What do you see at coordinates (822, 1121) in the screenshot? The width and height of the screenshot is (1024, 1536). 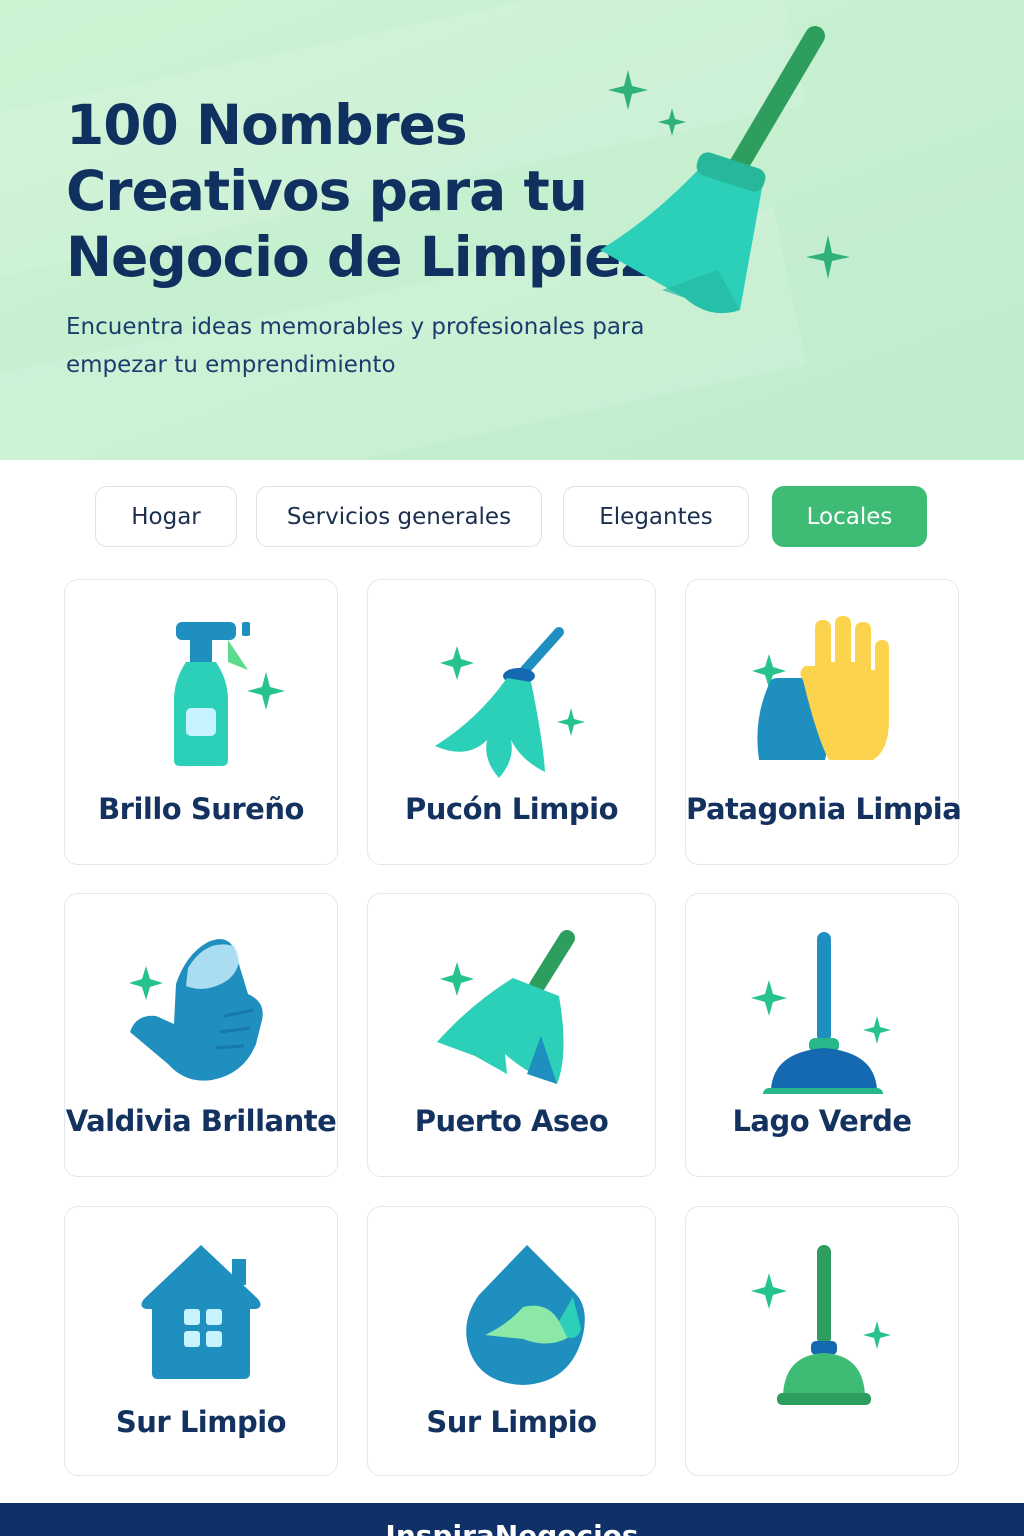 I see `card-name-label: Lago Verde` at bounding box center [822, 1121].